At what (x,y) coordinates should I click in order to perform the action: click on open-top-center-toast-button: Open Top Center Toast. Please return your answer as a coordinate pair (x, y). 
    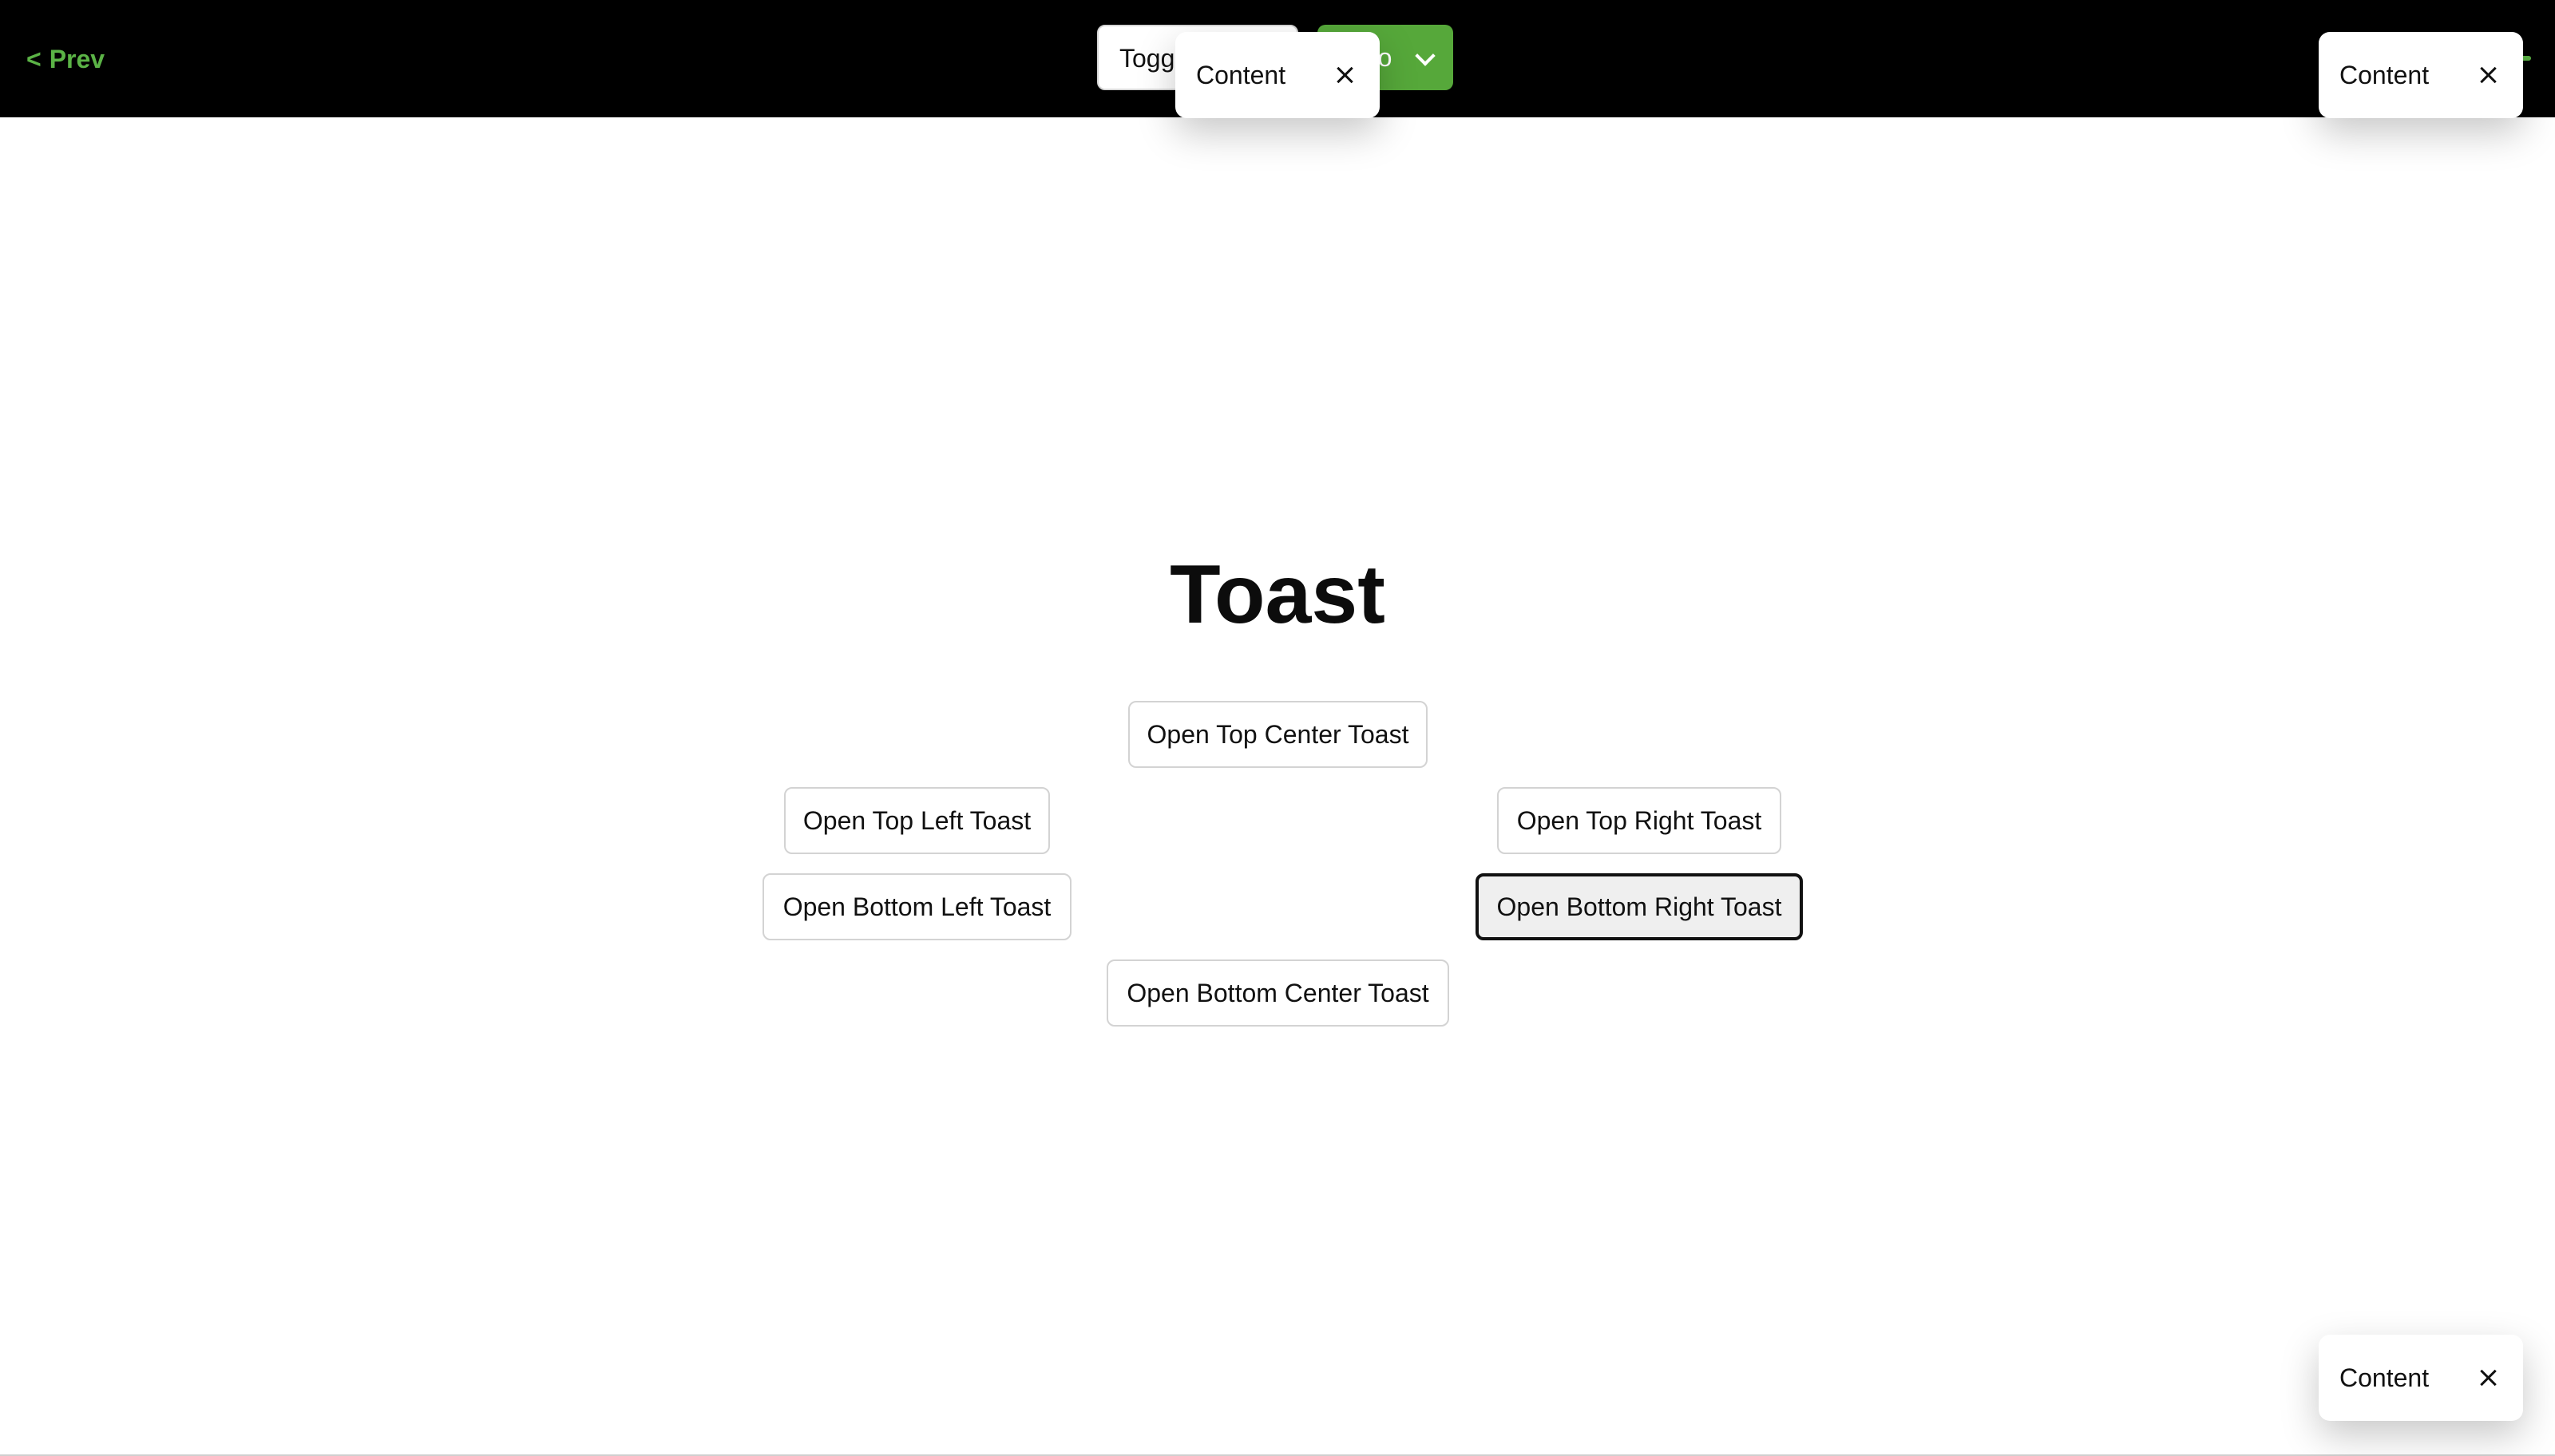
    Looking at the image, I should click on (1278, 734).